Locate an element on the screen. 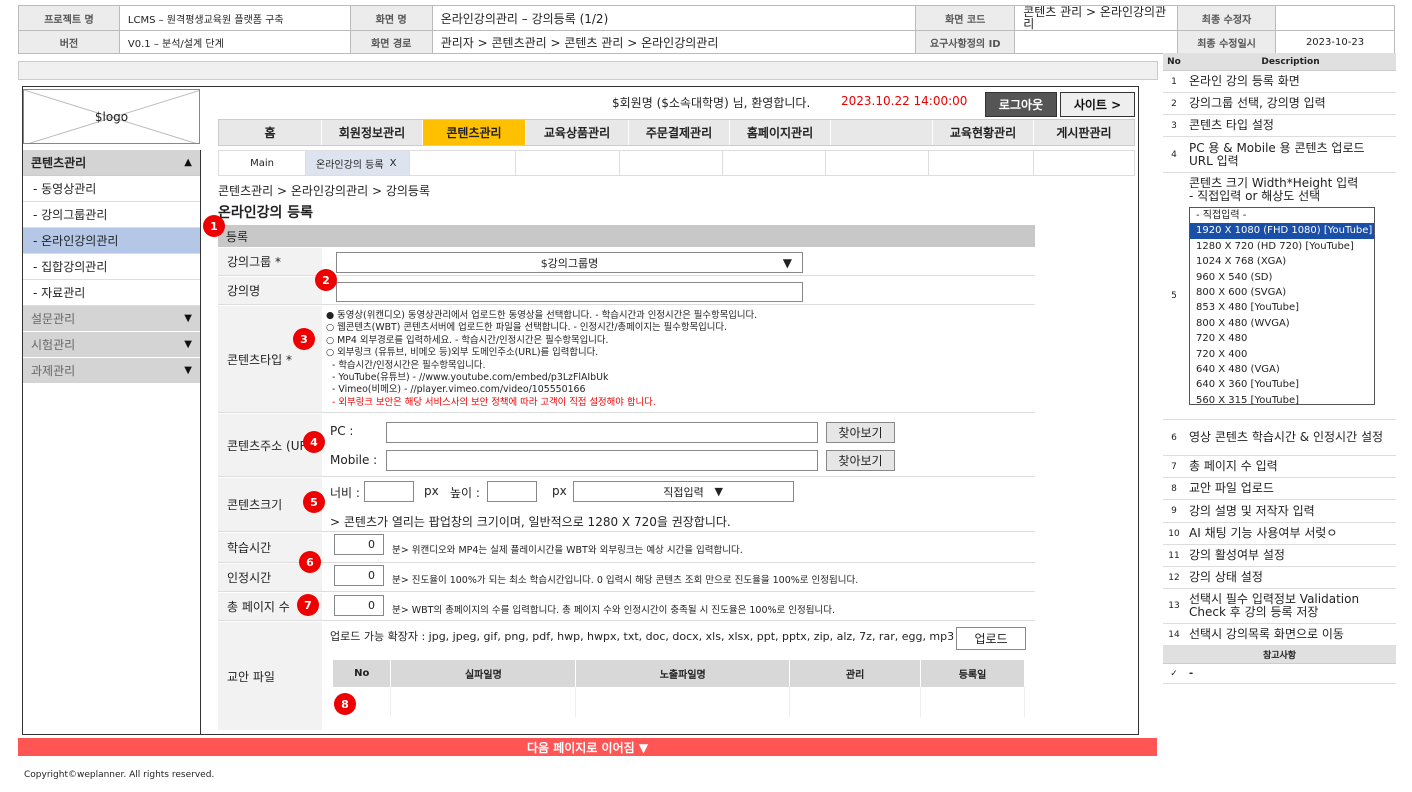 This screenshot has height=792, width=1412. resolution-option: - 직접입력 - is located at coordinates (1282, 215).